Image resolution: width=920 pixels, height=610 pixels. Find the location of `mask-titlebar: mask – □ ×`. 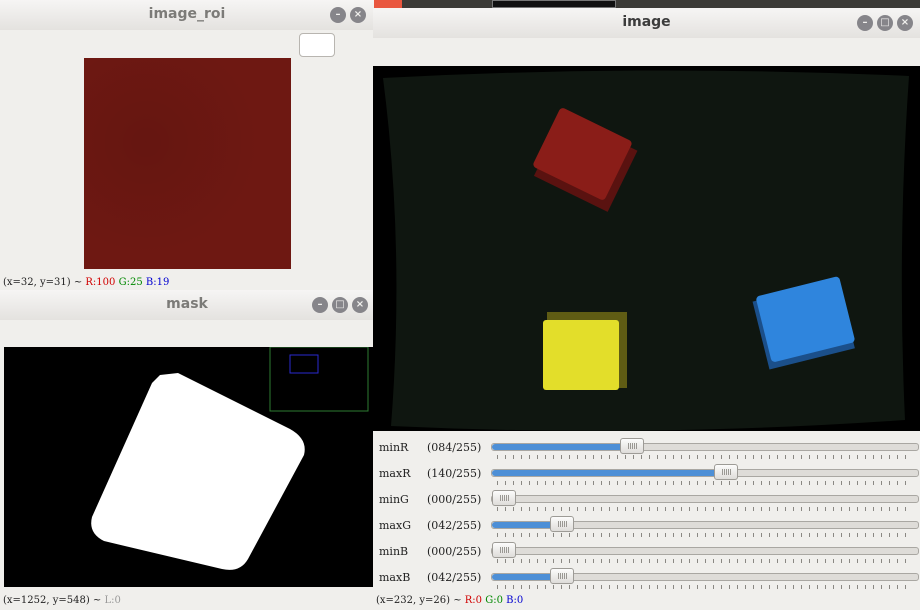

mask-titlebar: mask – □ × is located at coordinates (187, 305).